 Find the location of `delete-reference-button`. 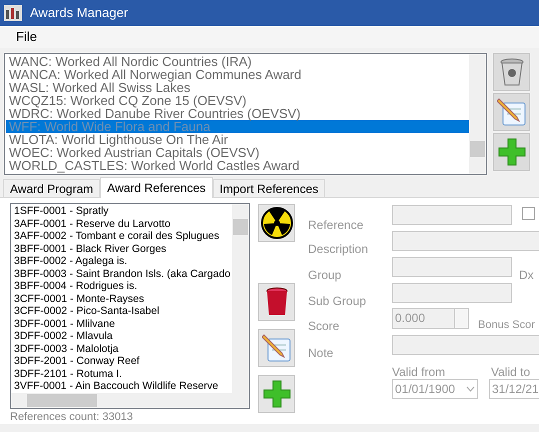

delete-reference-button is located at coordinates (276, 302).